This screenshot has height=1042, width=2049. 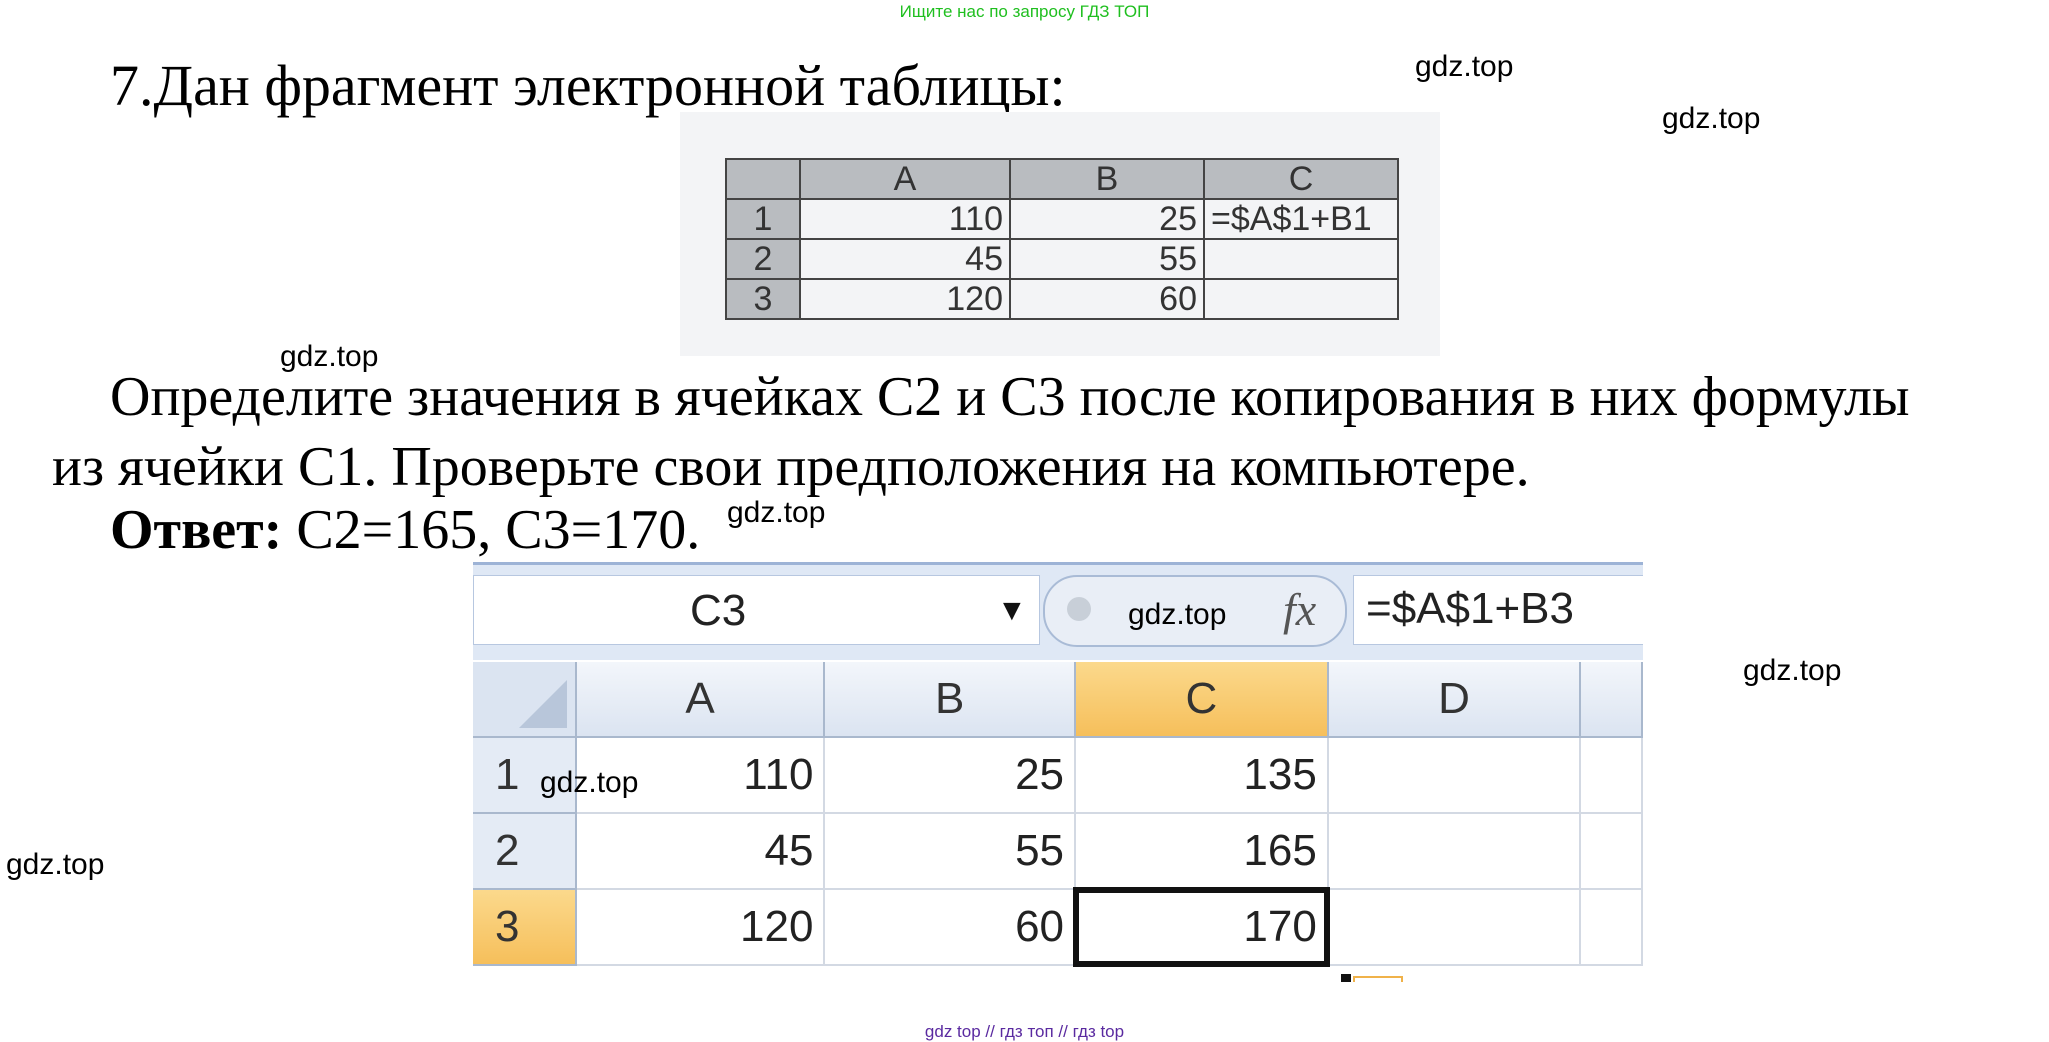 I want to click on name-box: C3 ▼, so click(x=756, y=610).